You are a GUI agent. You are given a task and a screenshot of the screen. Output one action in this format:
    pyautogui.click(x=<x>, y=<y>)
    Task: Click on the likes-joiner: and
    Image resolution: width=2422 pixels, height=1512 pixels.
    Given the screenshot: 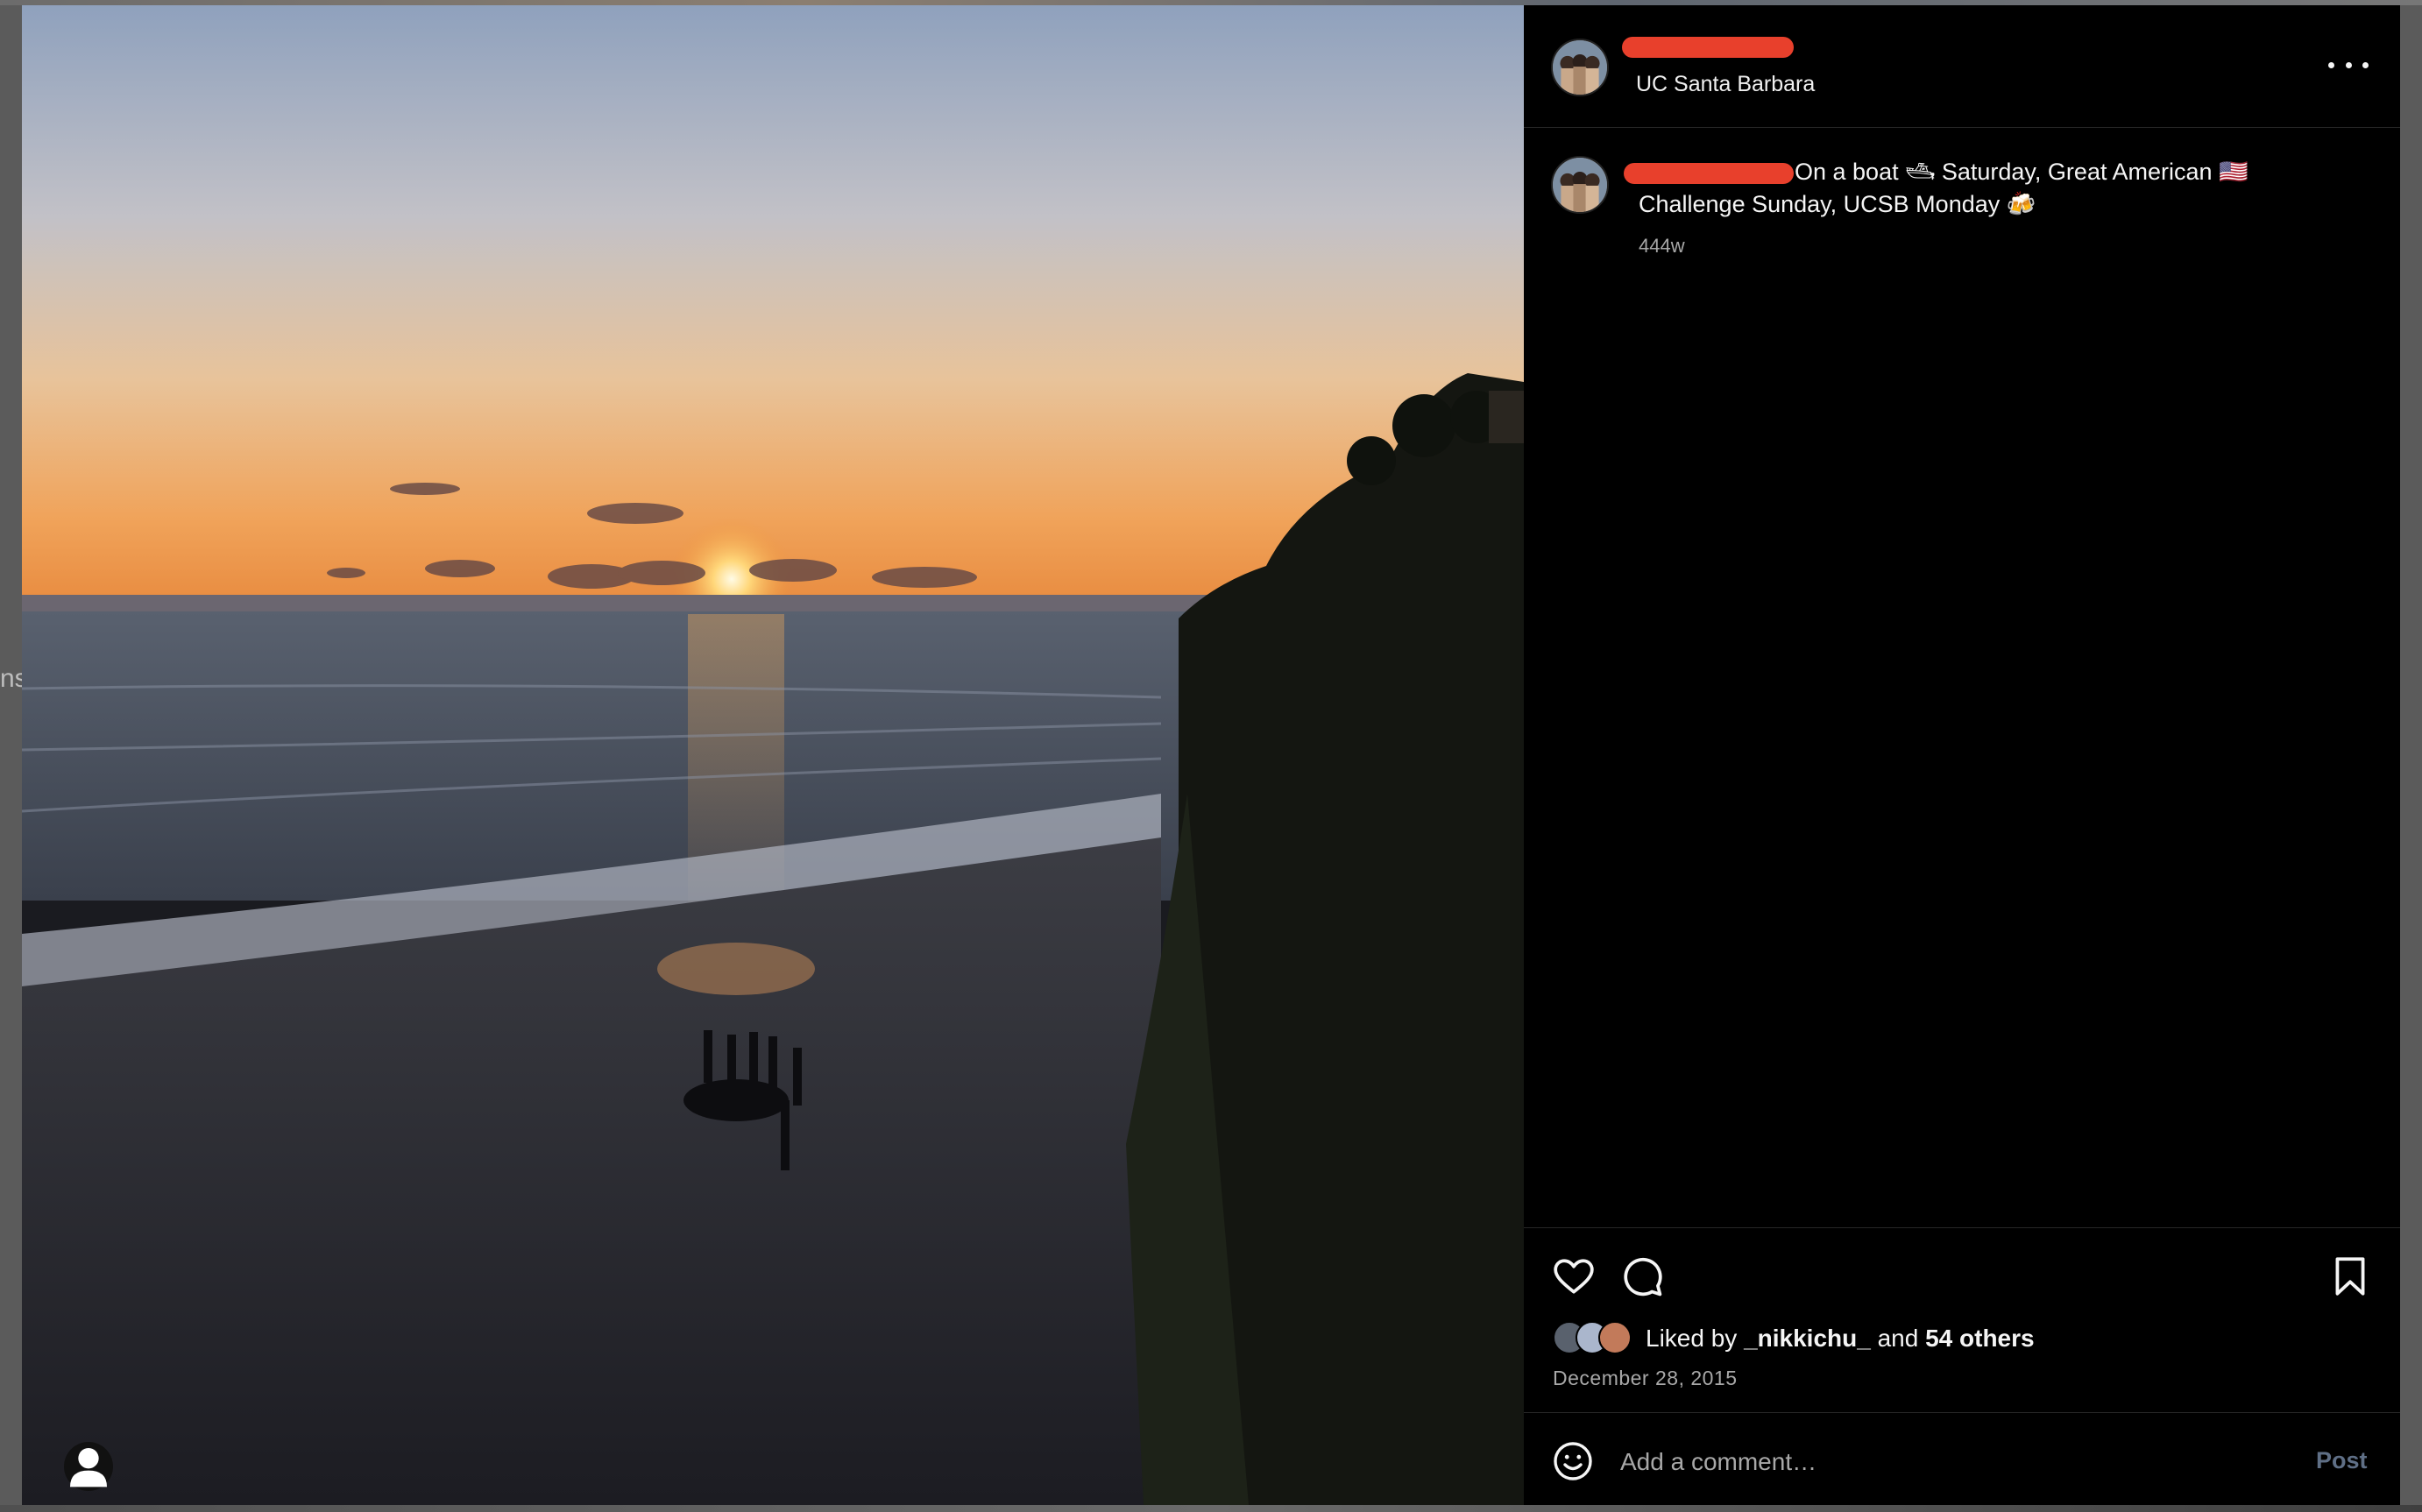 What is the action you would take?
    pyautogui.click(x=1898, y=1339)
    